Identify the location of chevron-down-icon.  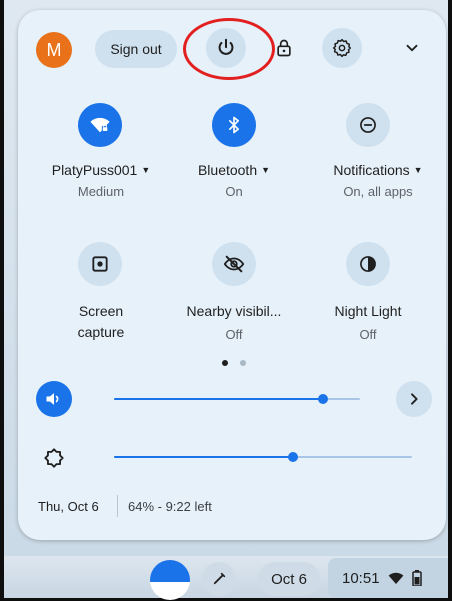
(412, 48).